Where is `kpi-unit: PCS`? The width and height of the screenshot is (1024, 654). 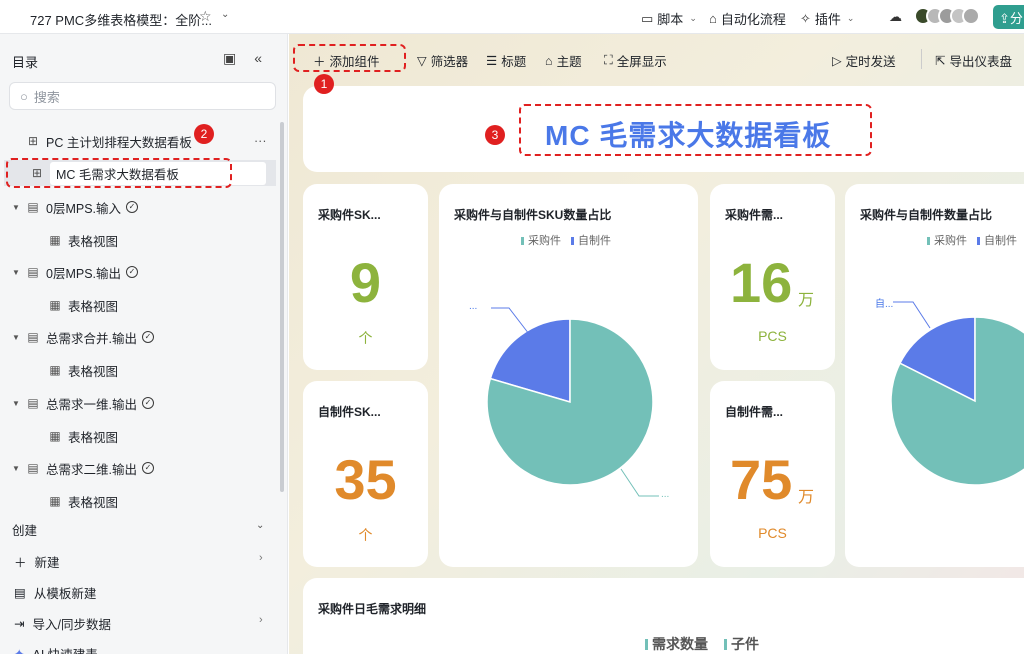
kpi-unit: PCS is located at coordinates (772, 533).